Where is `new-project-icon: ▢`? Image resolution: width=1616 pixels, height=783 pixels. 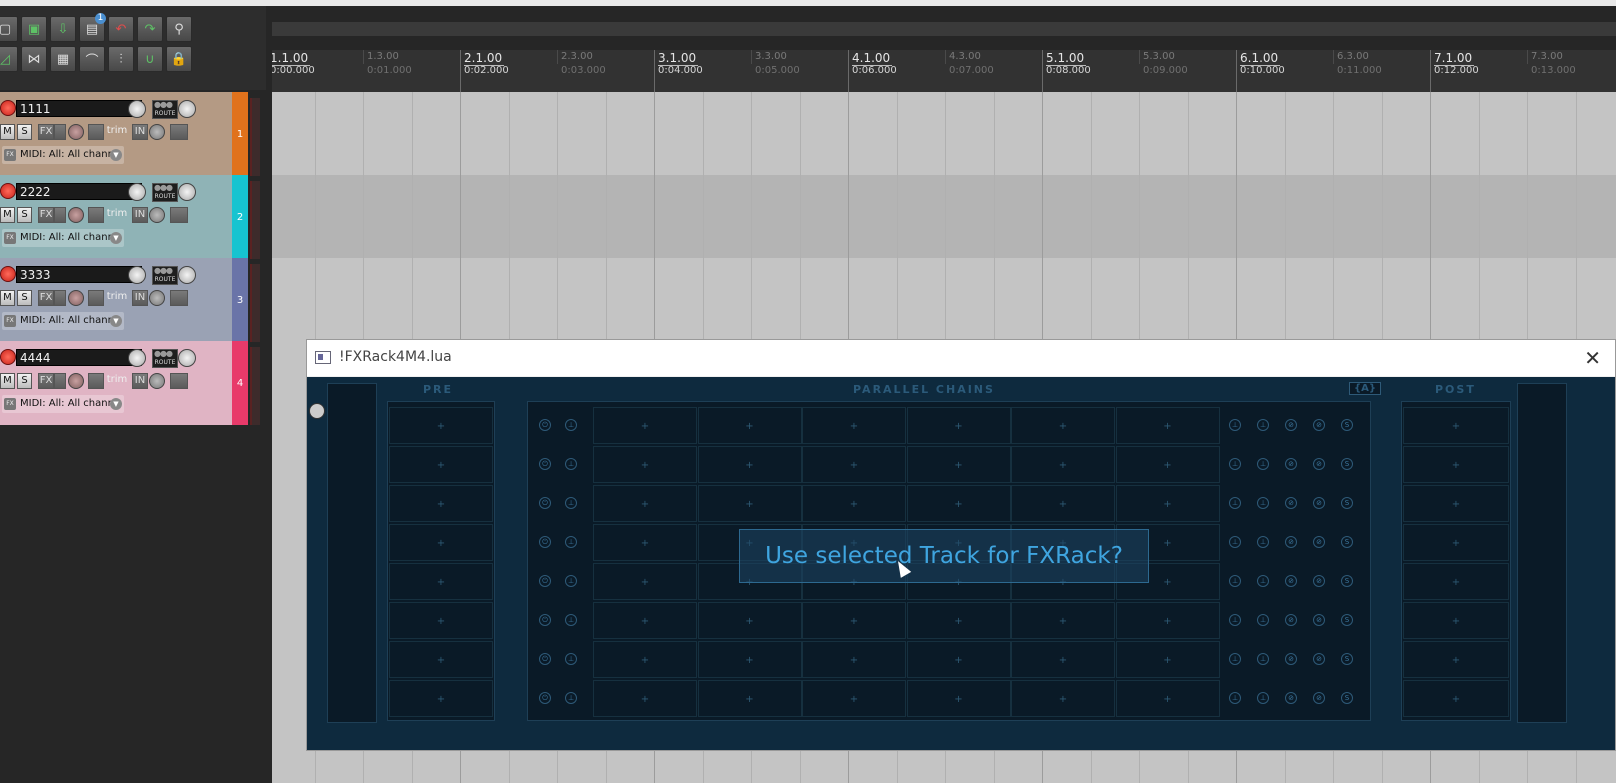
new-project-icon: ▢ is located at coordinates (9, 29).